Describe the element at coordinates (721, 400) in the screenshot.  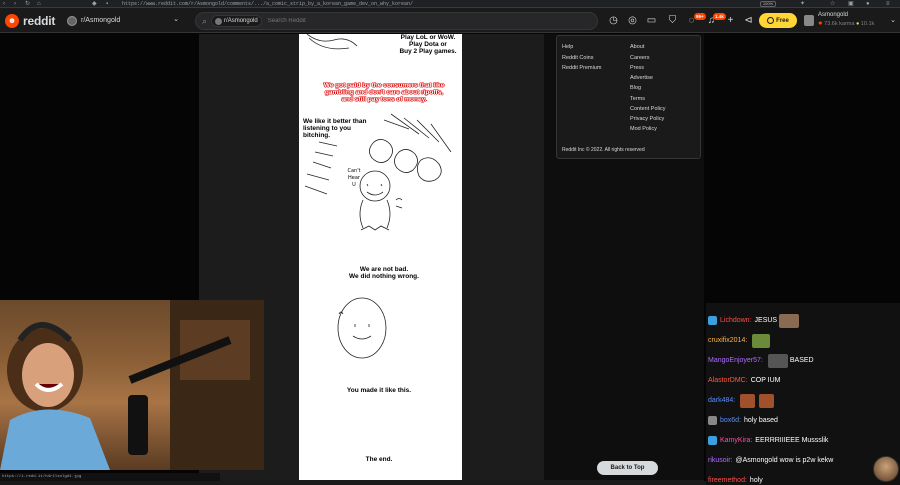
I see `chat-username: dark484:` at that location.